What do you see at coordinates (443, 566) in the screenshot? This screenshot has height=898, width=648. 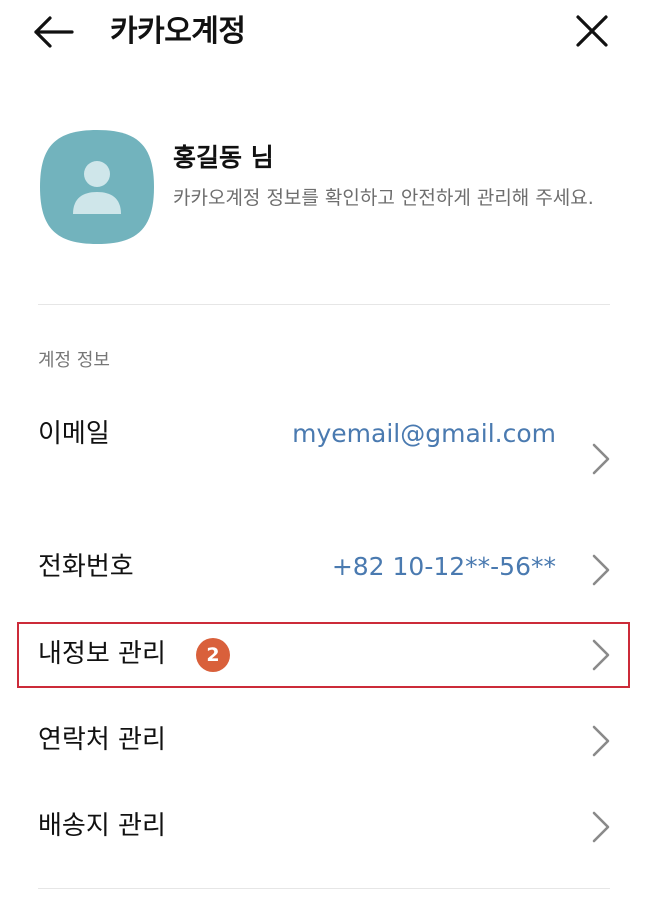 I see `phone-value: +82 10-12**-56**` at bounding box center [443, 566].